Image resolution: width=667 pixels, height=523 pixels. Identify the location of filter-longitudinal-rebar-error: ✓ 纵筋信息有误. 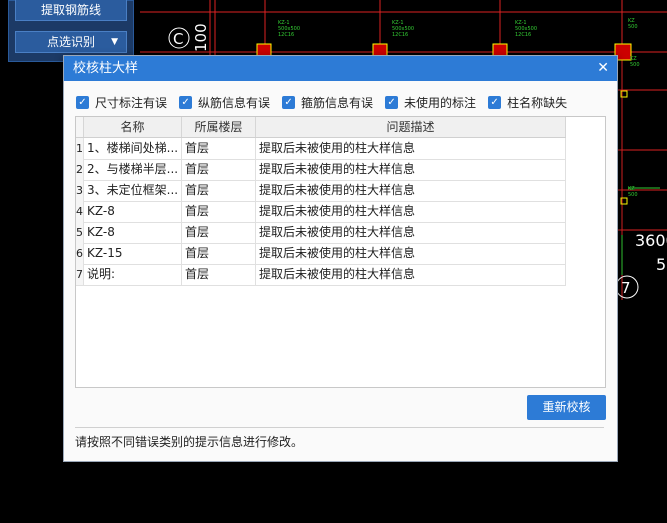
(224, 102).